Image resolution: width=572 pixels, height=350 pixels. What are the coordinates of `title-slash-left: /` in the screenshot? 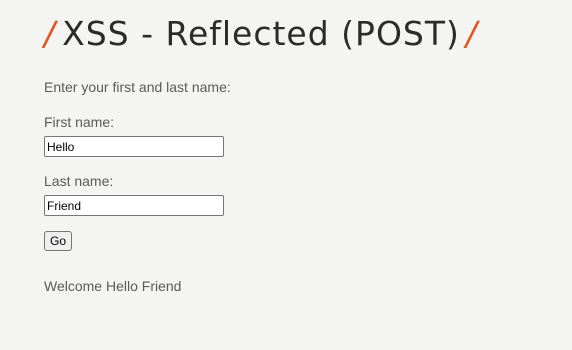 It's located at (50, 33).